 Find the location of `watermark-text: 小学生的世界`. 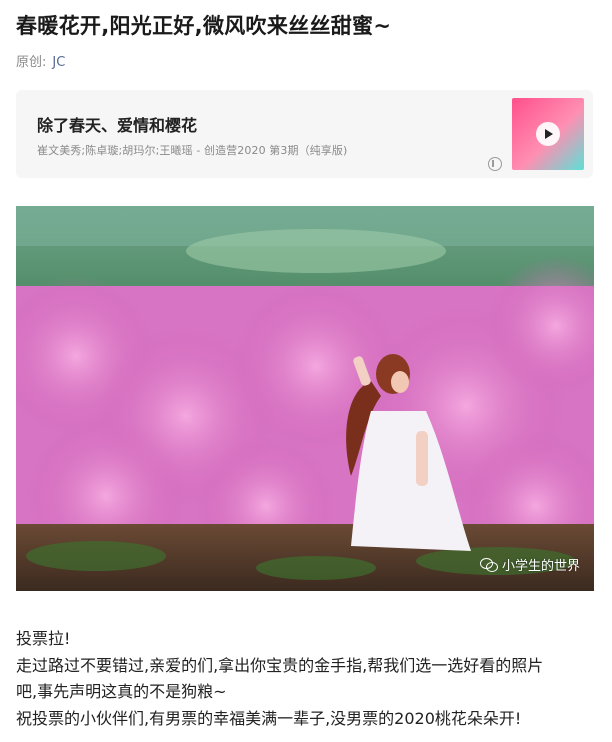

watermark-text: 小学生的世界 is located at coordinates (540, 566).